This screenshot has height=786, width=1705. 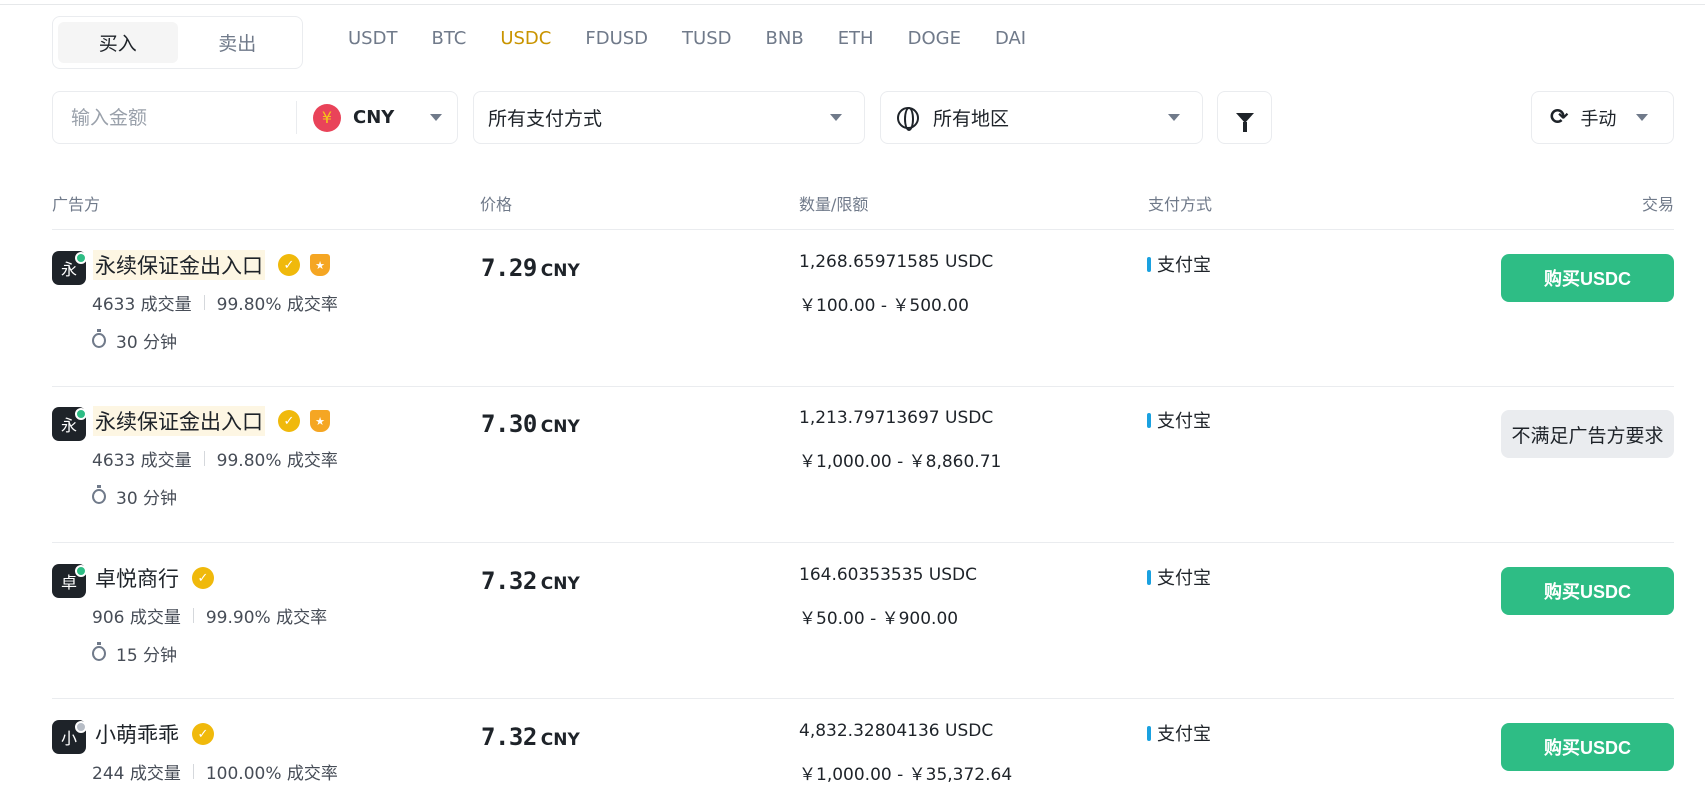 I want to click on refresh-mode-select: ⟳ 手动, so click(x=1602, y=117).